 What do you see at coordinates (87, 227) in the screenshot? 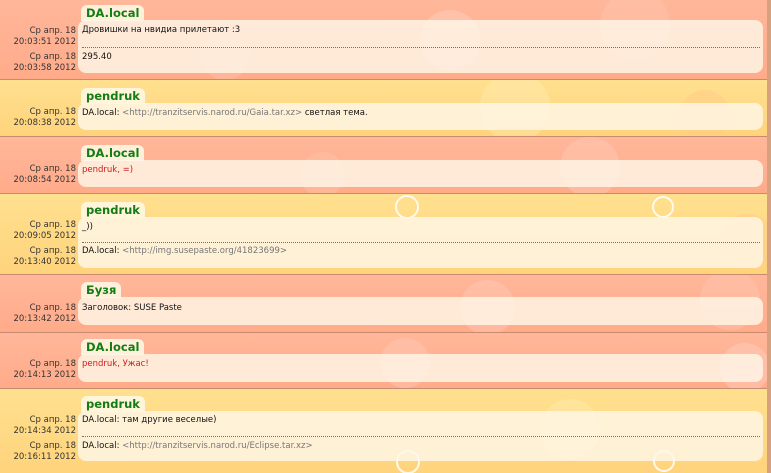
I see `message-text: _))` at bounding box center [87, 227].